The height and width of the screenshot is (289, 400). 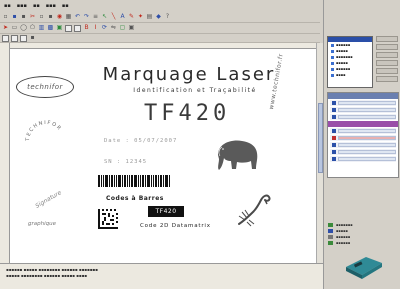 What do you see at coordinates (95, 17) in the screenshot?
I see `align-icon: ≡` at bounding box center [95, 17].